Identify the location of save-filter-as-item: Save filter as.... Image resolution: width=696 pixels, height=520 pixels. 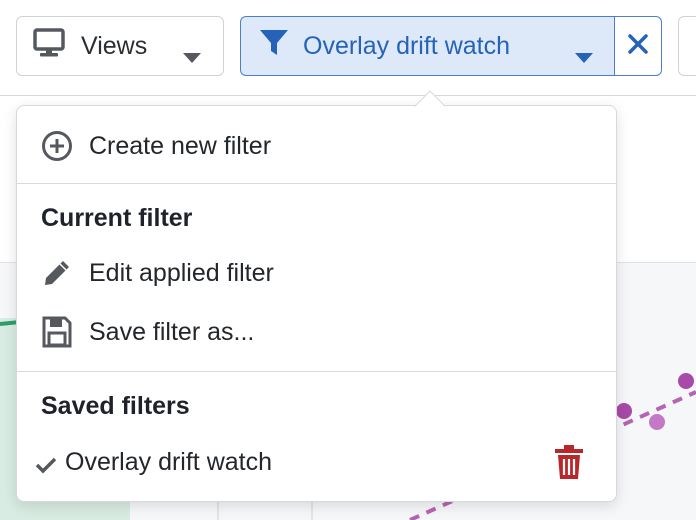
(316, 332).